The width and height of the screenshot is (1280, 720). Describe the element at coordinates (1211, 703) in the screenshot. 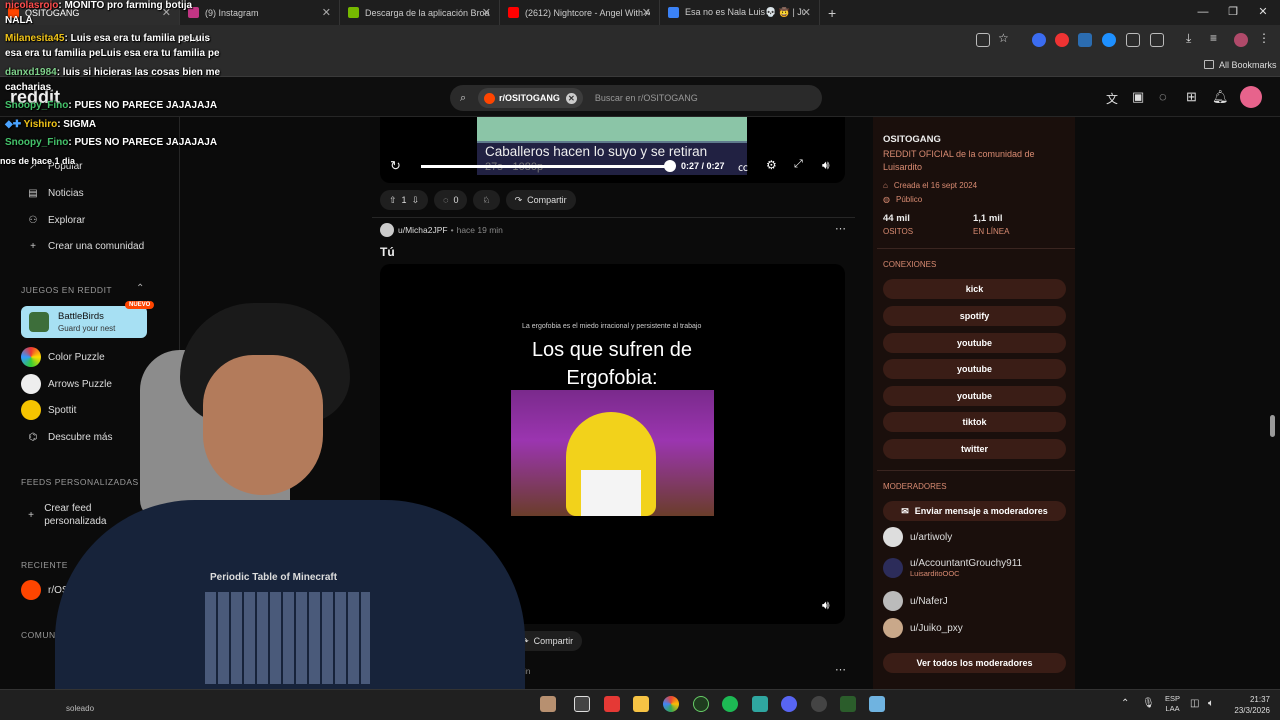

I see `speaker-icon: 🔈︎` at that location.